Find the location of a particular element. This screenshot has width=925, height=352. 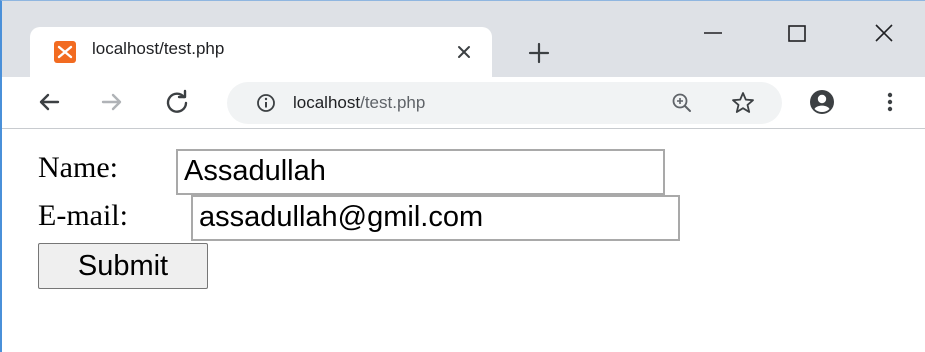

email-input: assadullah@gmil.com is located at coordinates (435, 218).